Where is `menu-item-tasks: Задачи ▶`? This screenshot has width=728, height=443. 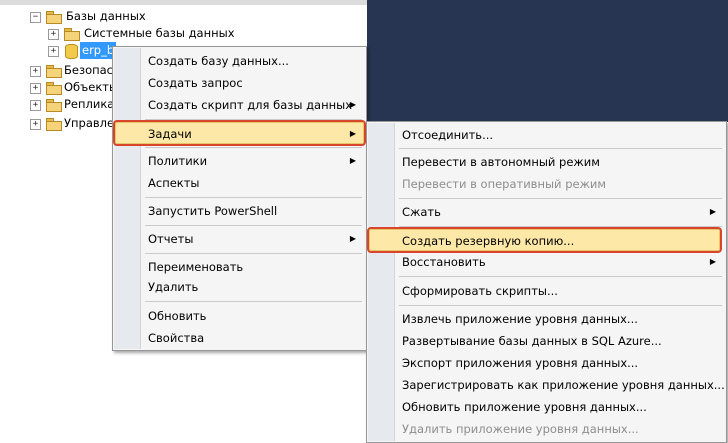 menu-item-tasks: Задачи ▶ is located at coordinates (239, 133).